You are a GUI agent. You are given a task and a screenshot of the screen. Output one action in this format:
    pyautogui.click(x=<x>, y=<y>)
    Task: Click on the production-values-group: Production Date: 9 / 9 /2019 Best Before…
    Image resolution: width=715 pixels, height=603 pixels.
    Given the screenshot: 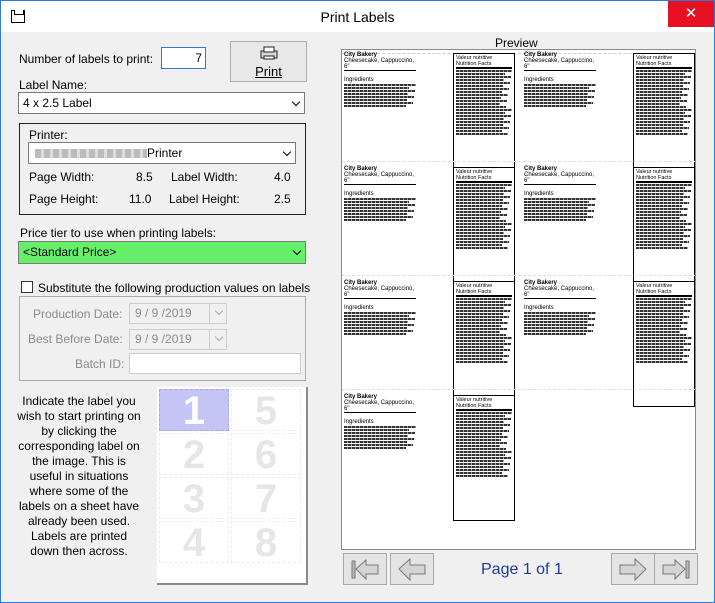 What is the action you would take?
    pyautogui.click(x=162, y=338)
    